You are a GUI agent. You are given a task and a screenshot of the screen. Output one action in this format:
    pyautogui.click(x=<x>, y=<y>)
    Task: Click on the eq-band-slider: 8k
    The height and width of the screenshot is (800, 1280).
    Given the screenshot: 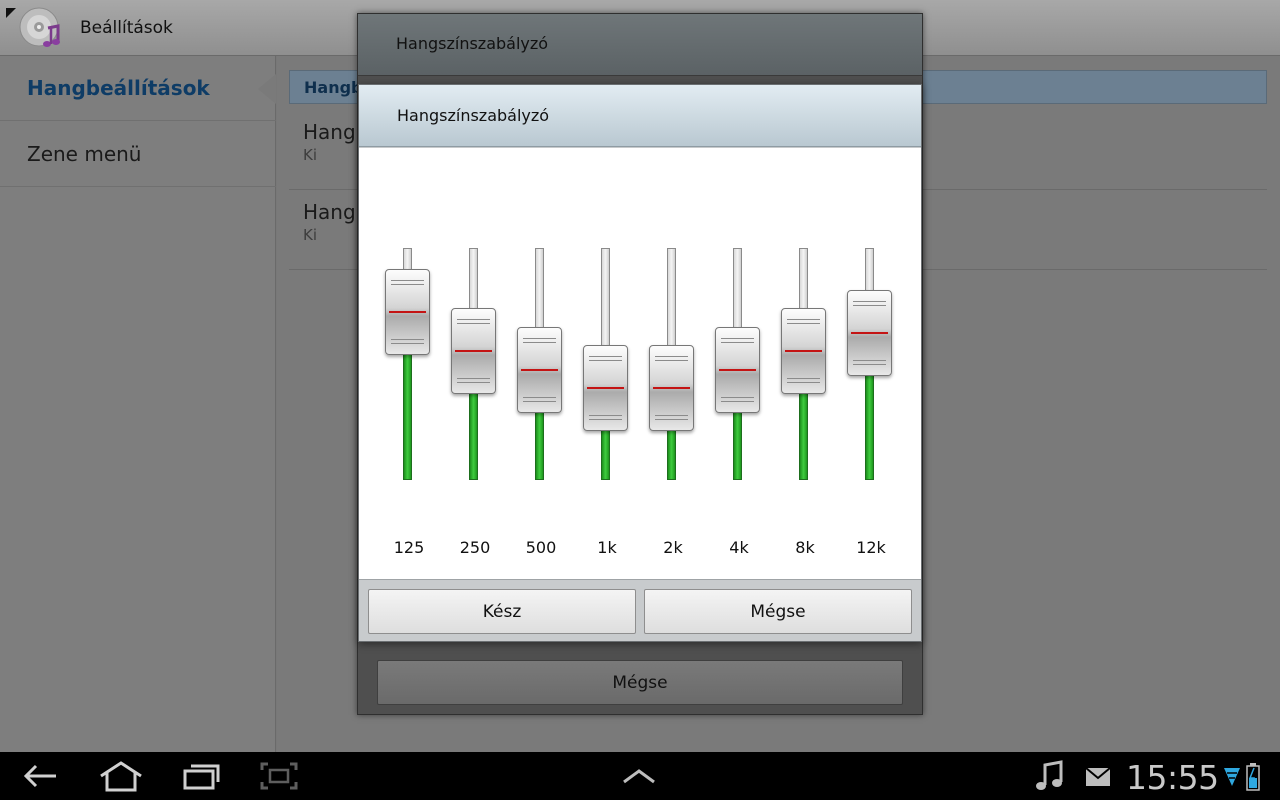 What is the action you would take?
    pyautogui.click(x=805, y=414)
    